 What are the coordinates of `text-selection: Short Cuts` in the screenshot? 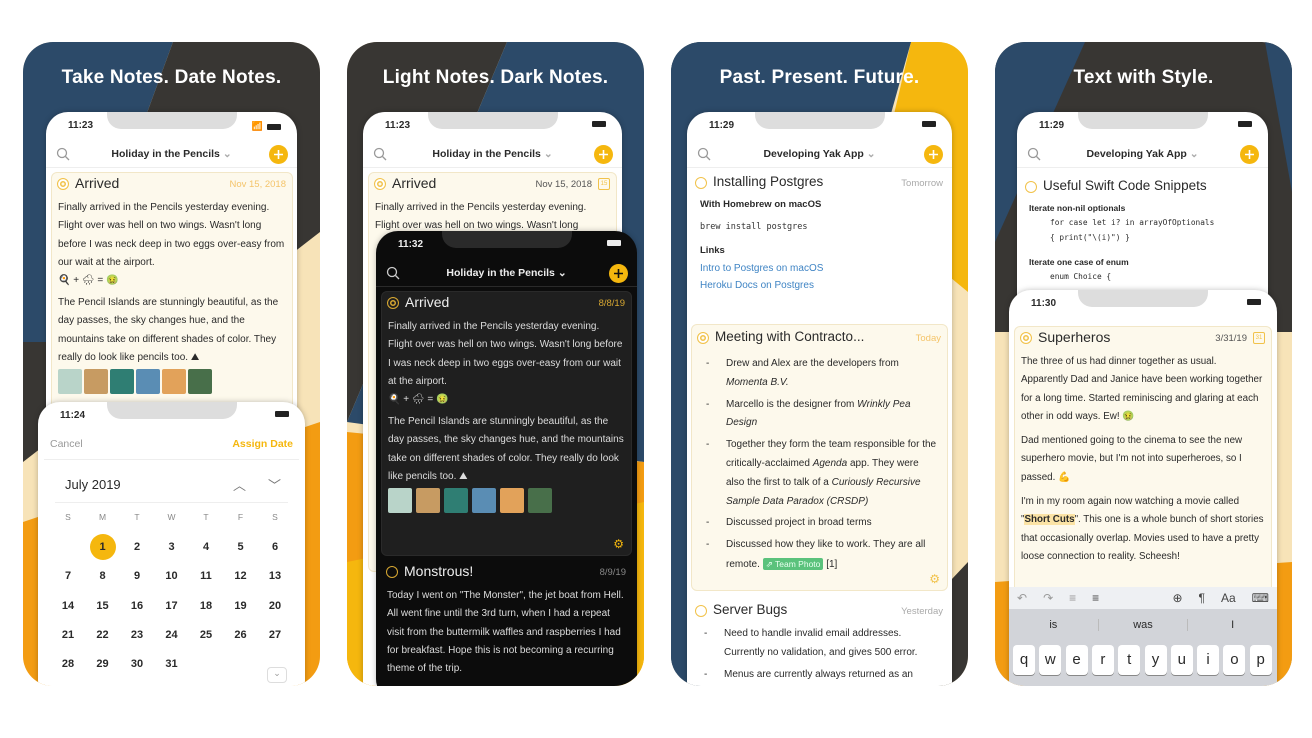 It's located at (1049, 520).